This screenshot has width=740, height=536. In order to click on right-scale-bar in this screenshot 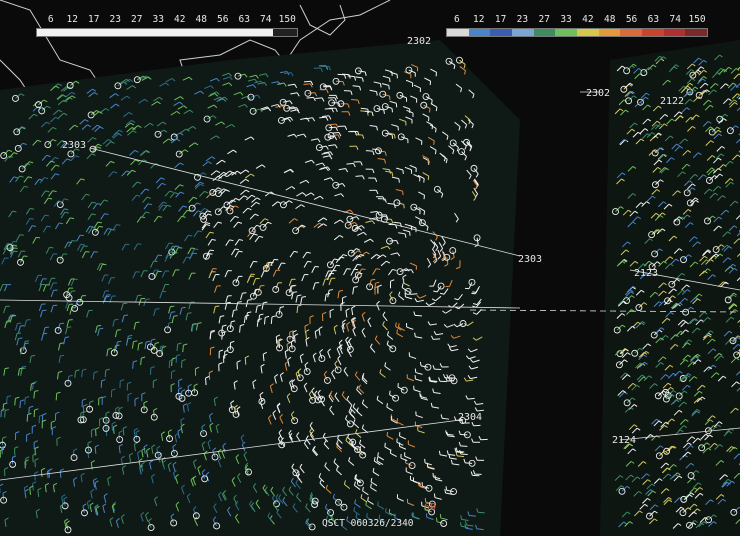, I will do `click(577, 32)`.